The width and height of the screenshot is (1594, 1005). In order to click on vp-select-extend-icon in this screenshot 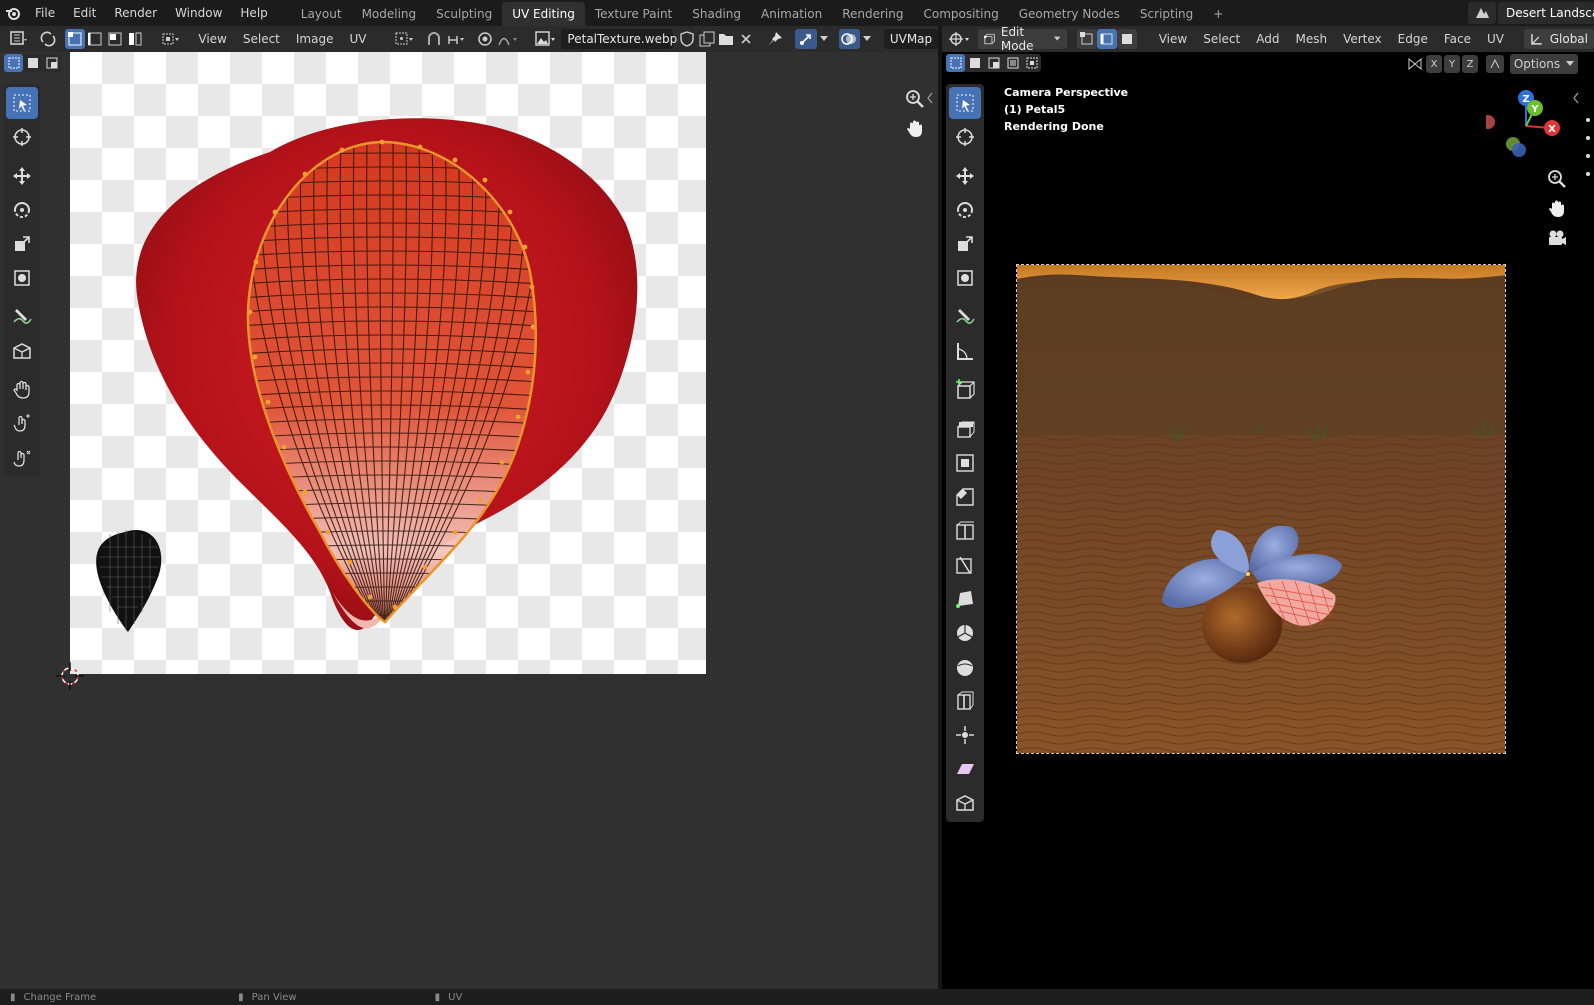, I will do `click(974, 63)`.